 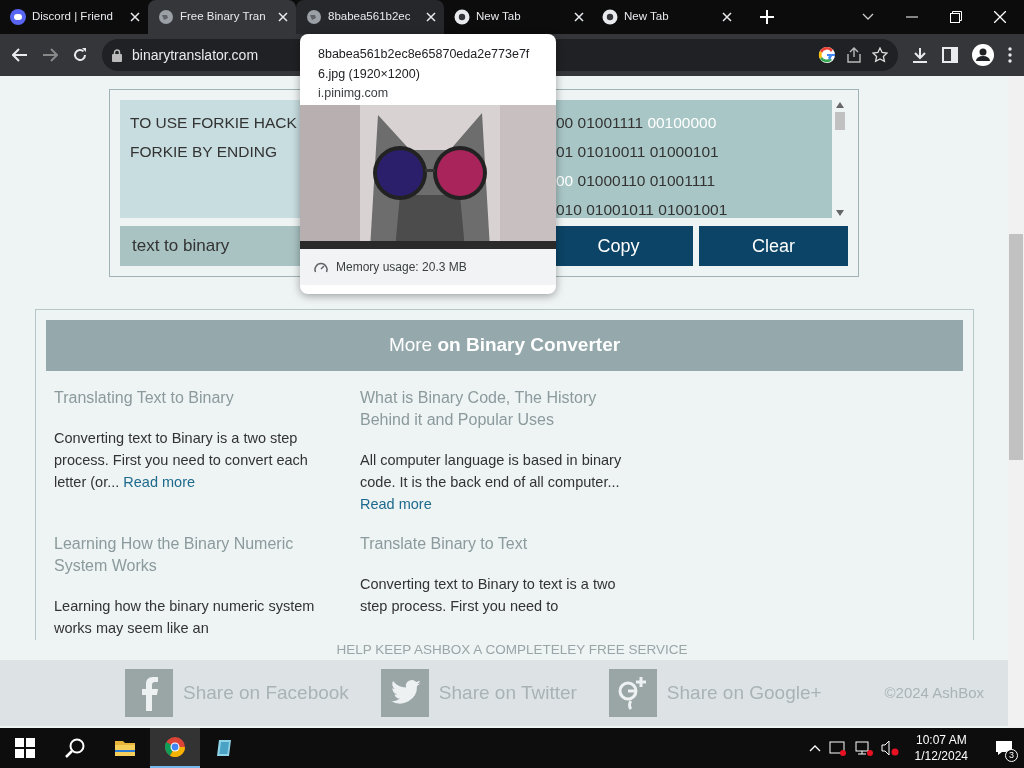 I want to click on preview-host: i.pinimg.com, so click(x=353, y=93).